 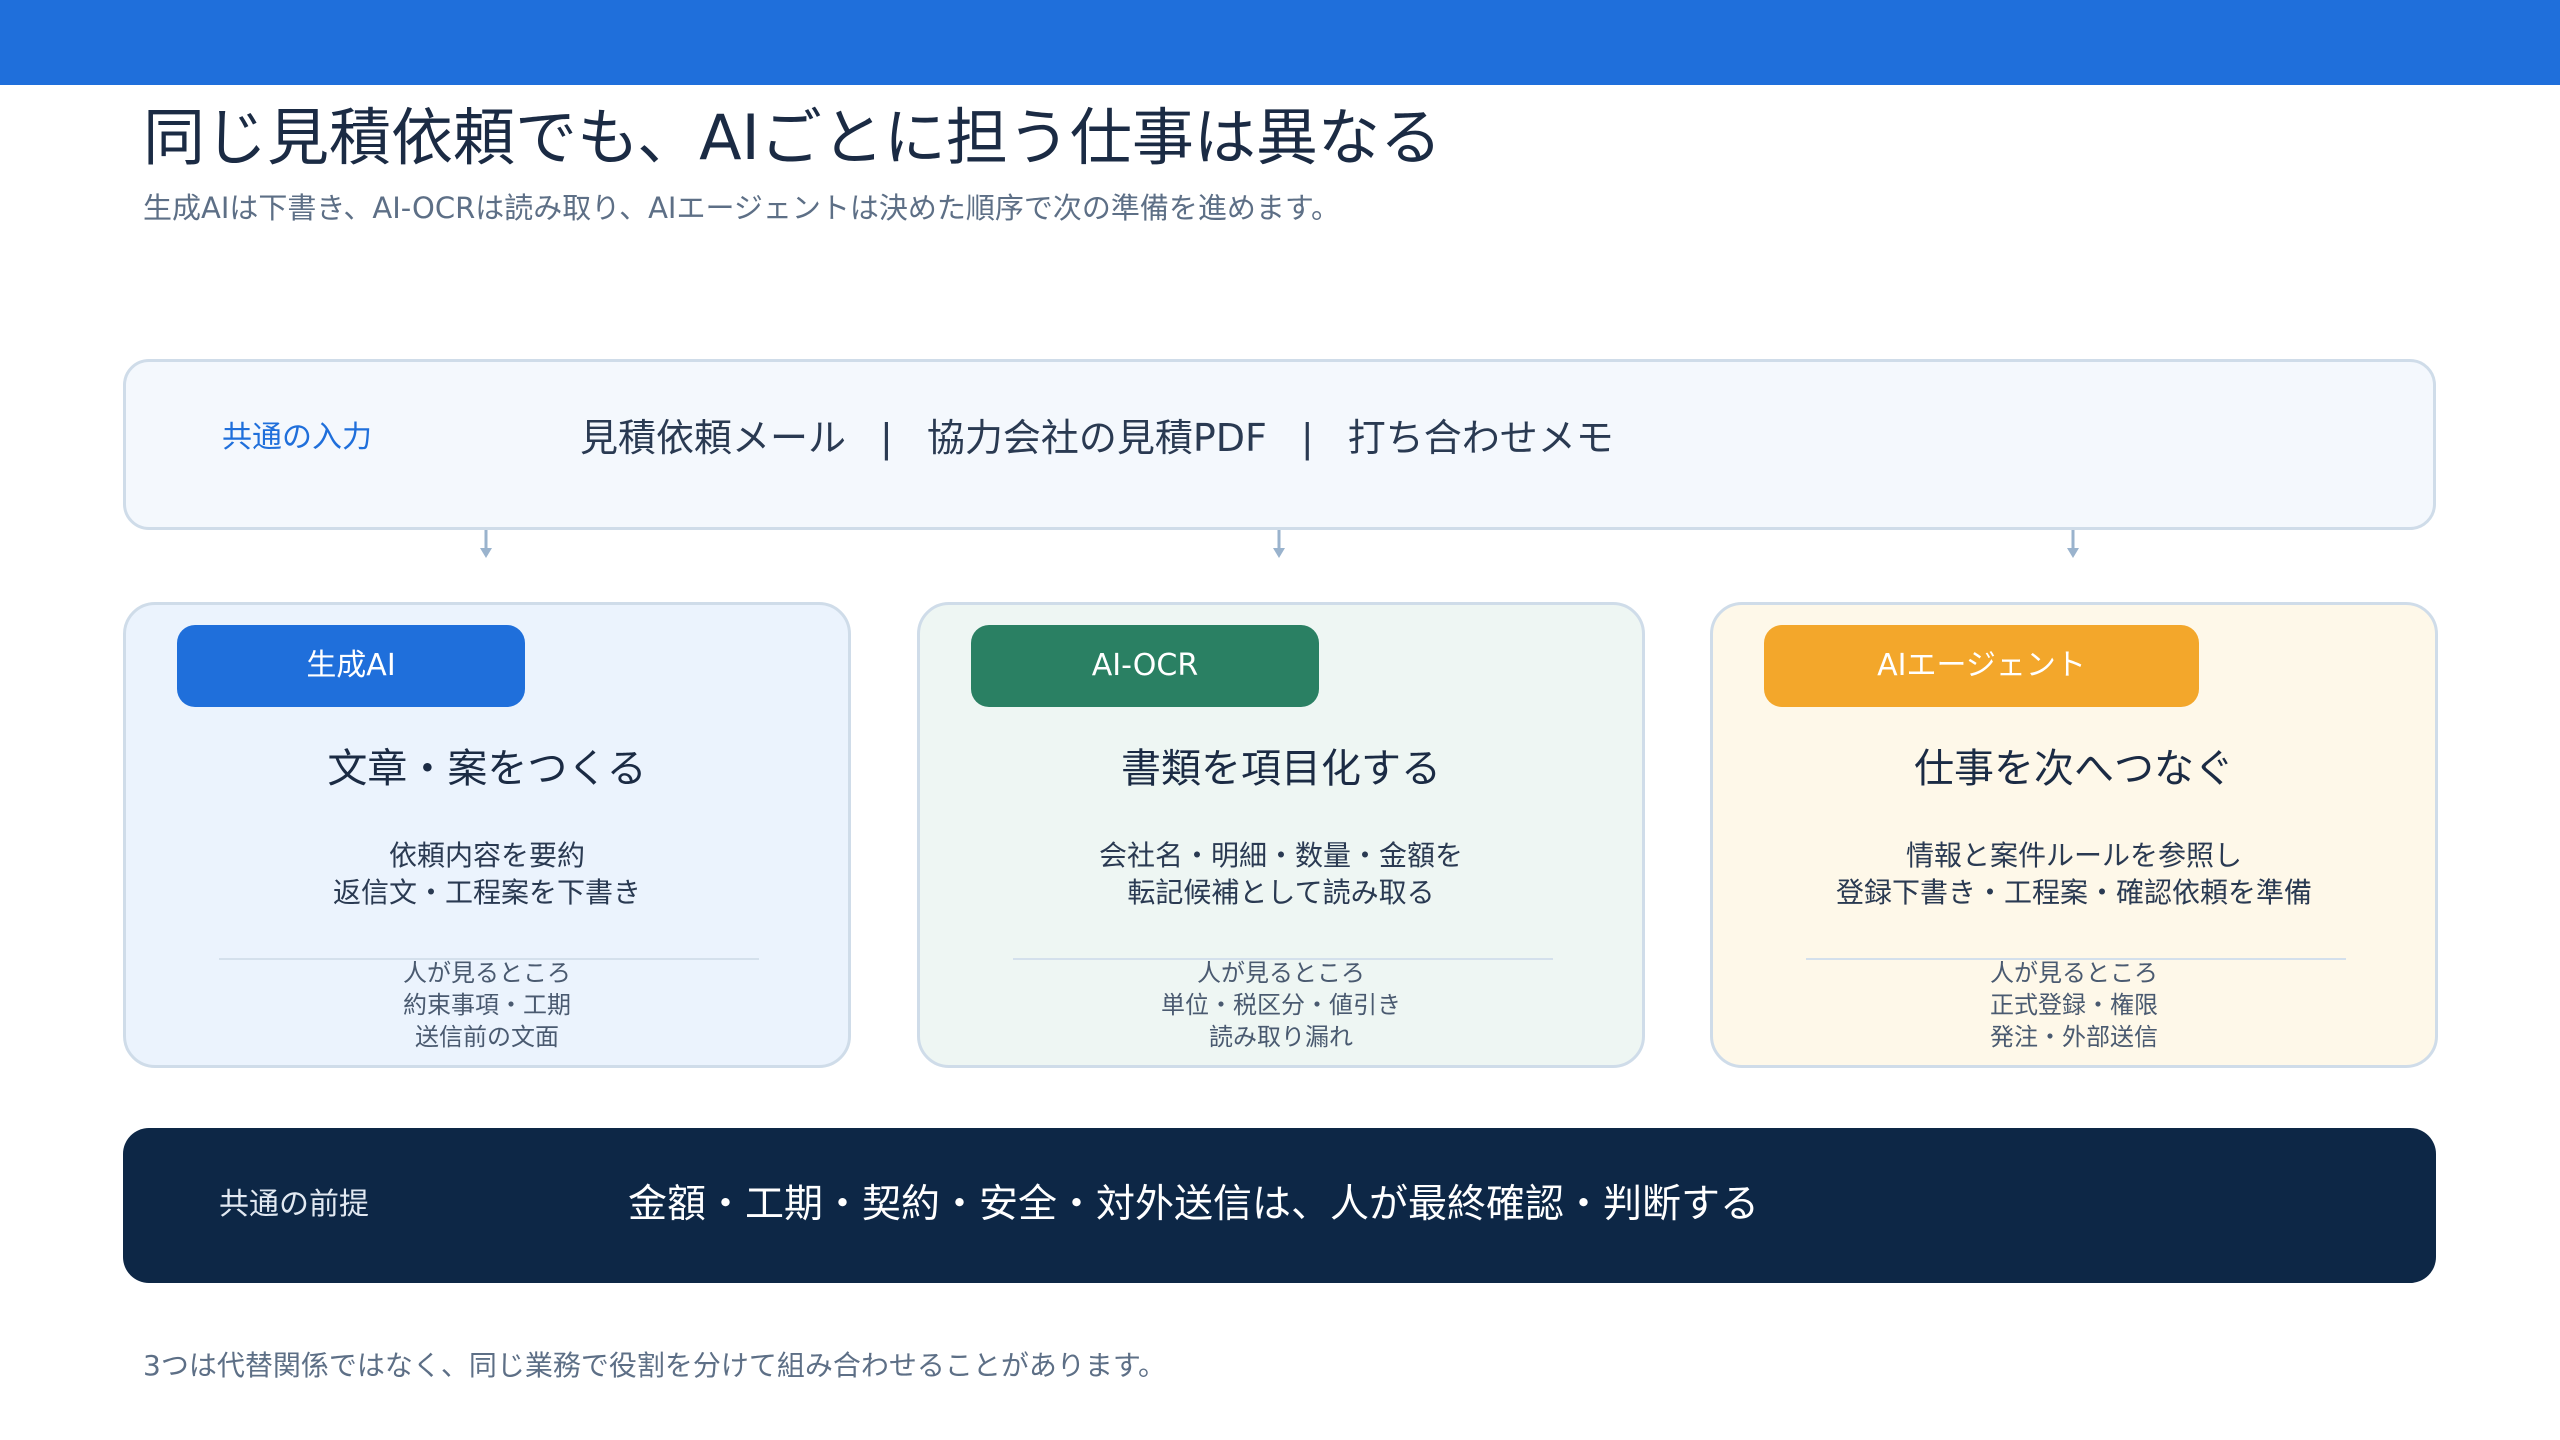 What do you see at coordinates (294, 1204) in the screenshot?
I see `common-premise-label: 共通の前提` at bounding box center [294, 1204].